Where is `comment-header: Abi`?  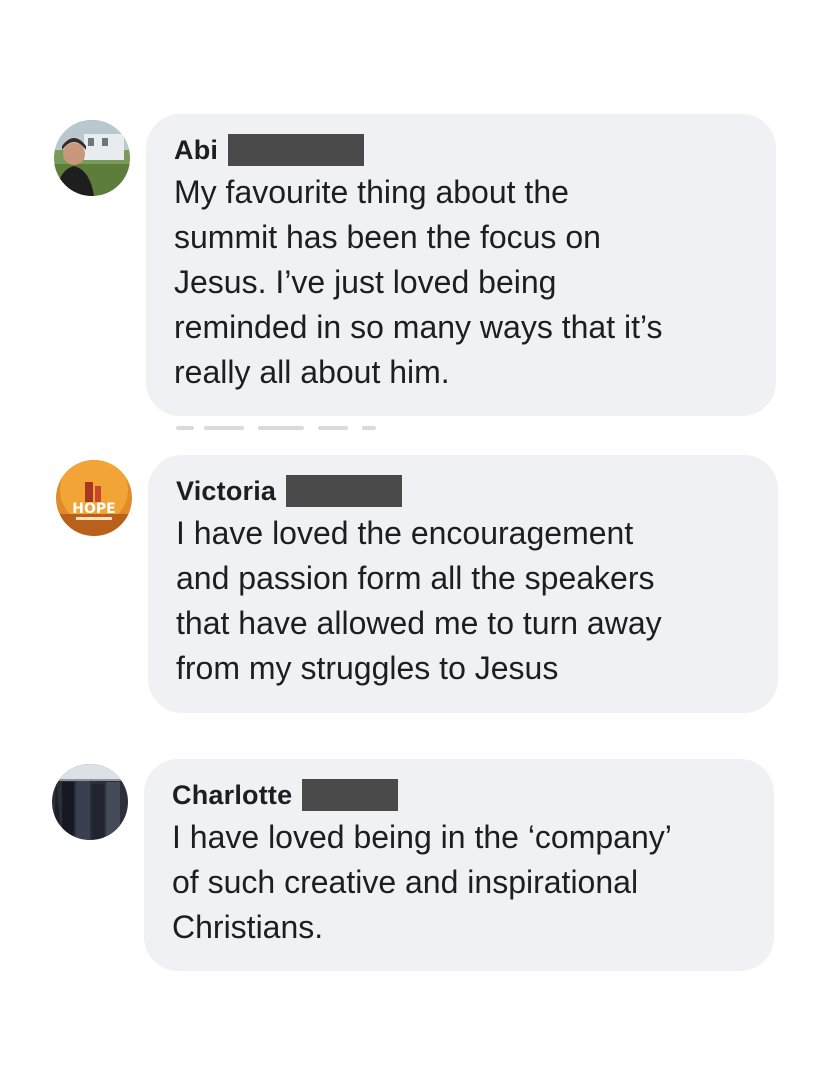 comment-header: Abi is located at coordinates (461, 150).